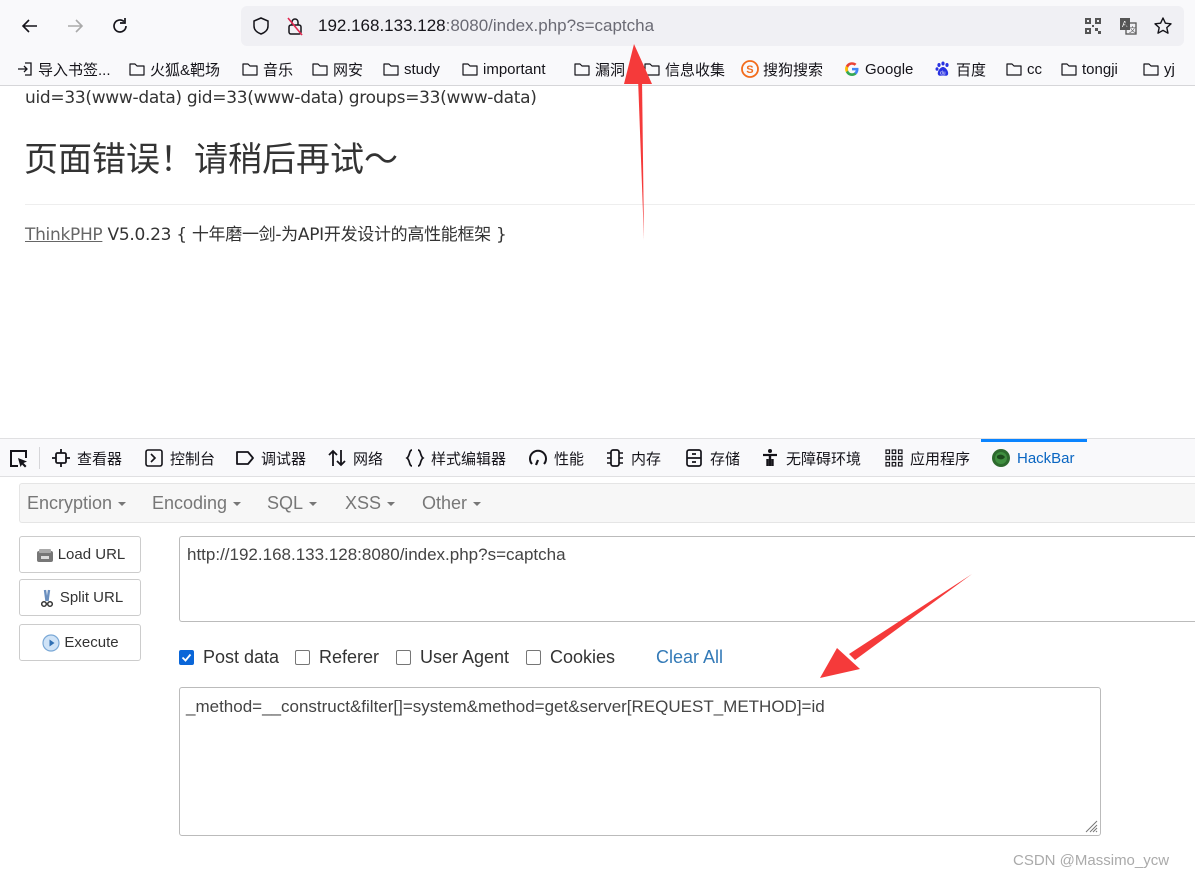  What do you see at coordinates (503, 69) in the screenshot?
I see `bookmark-folder-important: important` at bounding box center [503, 69].